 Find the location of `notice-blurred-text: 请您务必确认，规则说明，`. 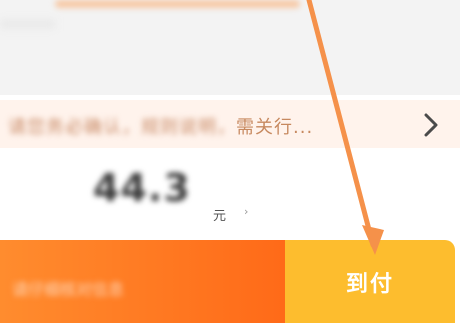

notice-blurred-text: 请您务必确认，规则说明， is located at coordinates (122, 127).